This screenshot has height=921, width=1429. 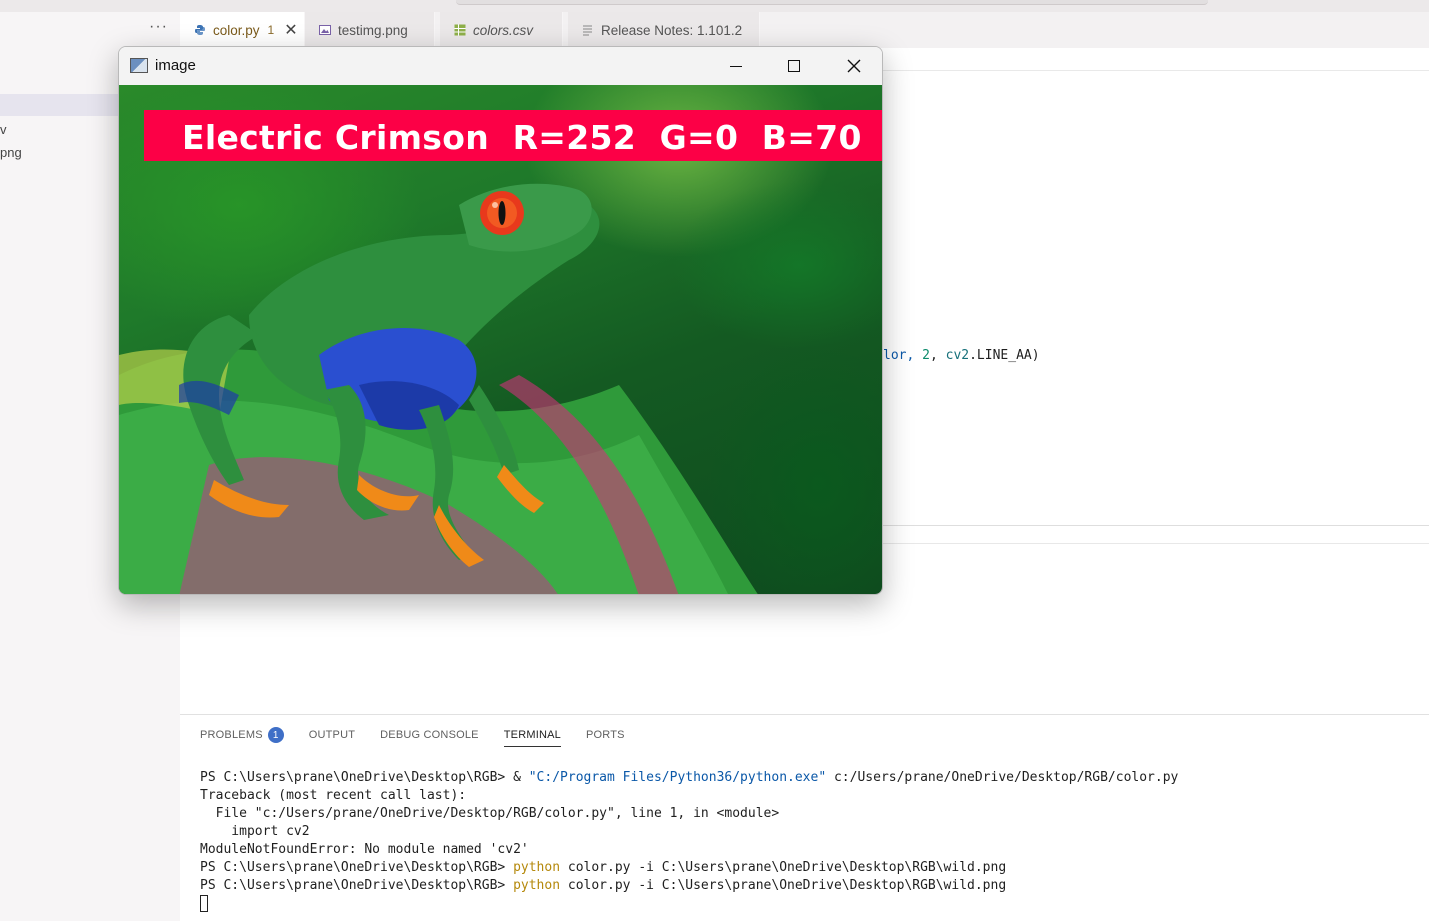 I want to click on code-token: cv2, so click(x=957, y=355).